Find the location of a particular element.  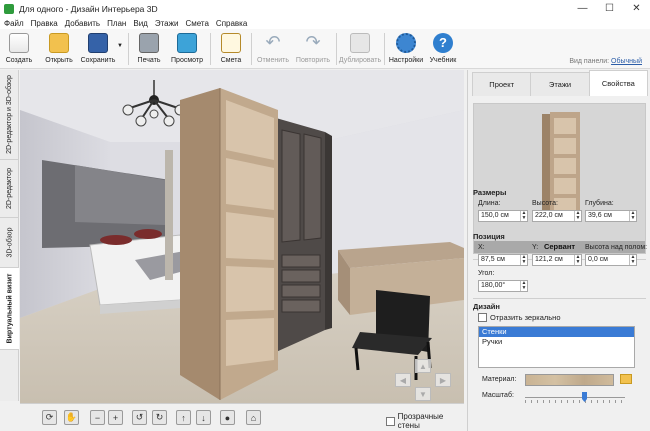

length-spinner: ▲ ▼ is located at coordinates (523, 216).